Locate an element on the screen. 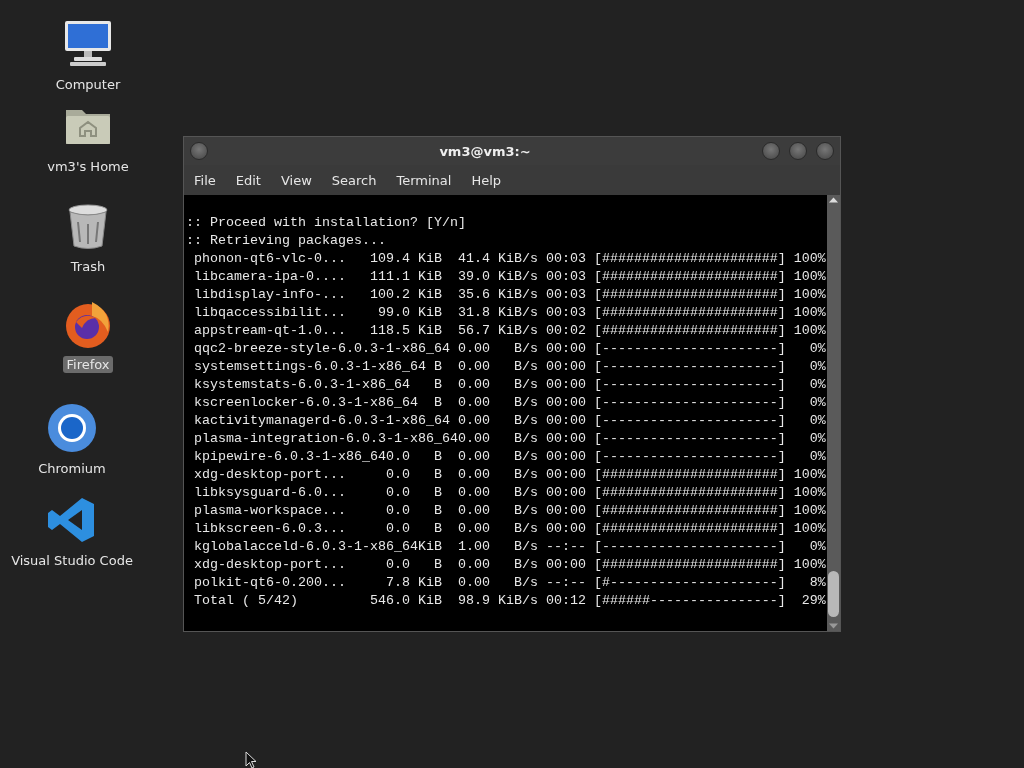 The width and height of the screenshot is (1024, 768). close-button is located at coordinates (825, 151).